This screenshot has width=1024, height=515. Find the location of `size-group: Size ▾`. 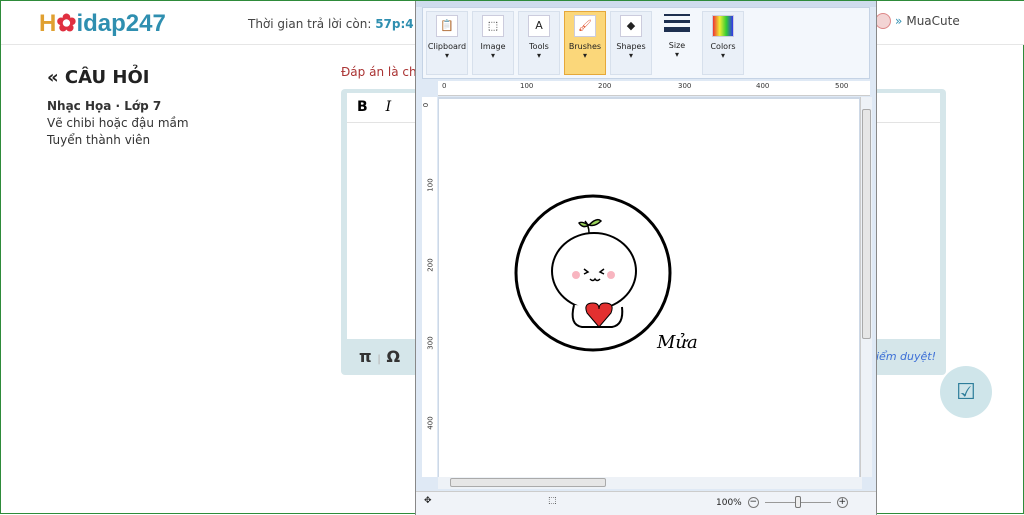

size-group: Size ▾ is located at coordinates (677, 43).